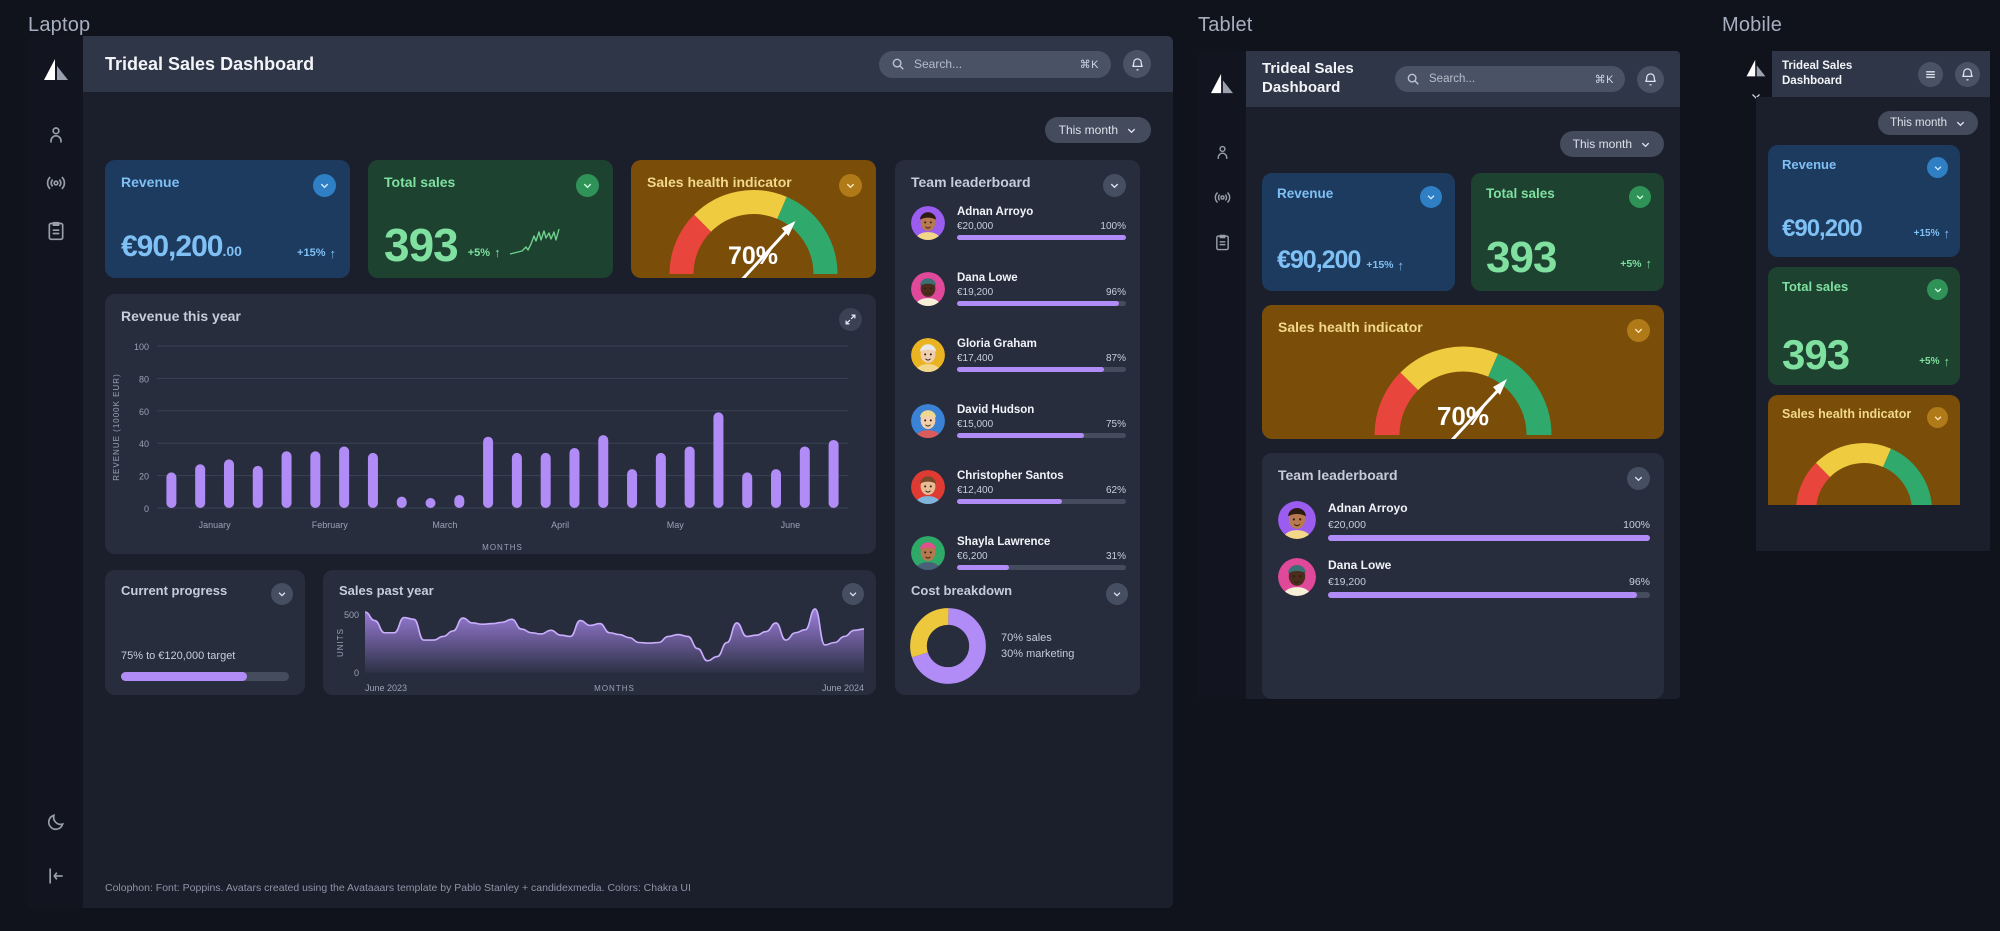  Describe the element at coordinates (144, 444) in the screenshot. I see `svg-text: 40` at that location.